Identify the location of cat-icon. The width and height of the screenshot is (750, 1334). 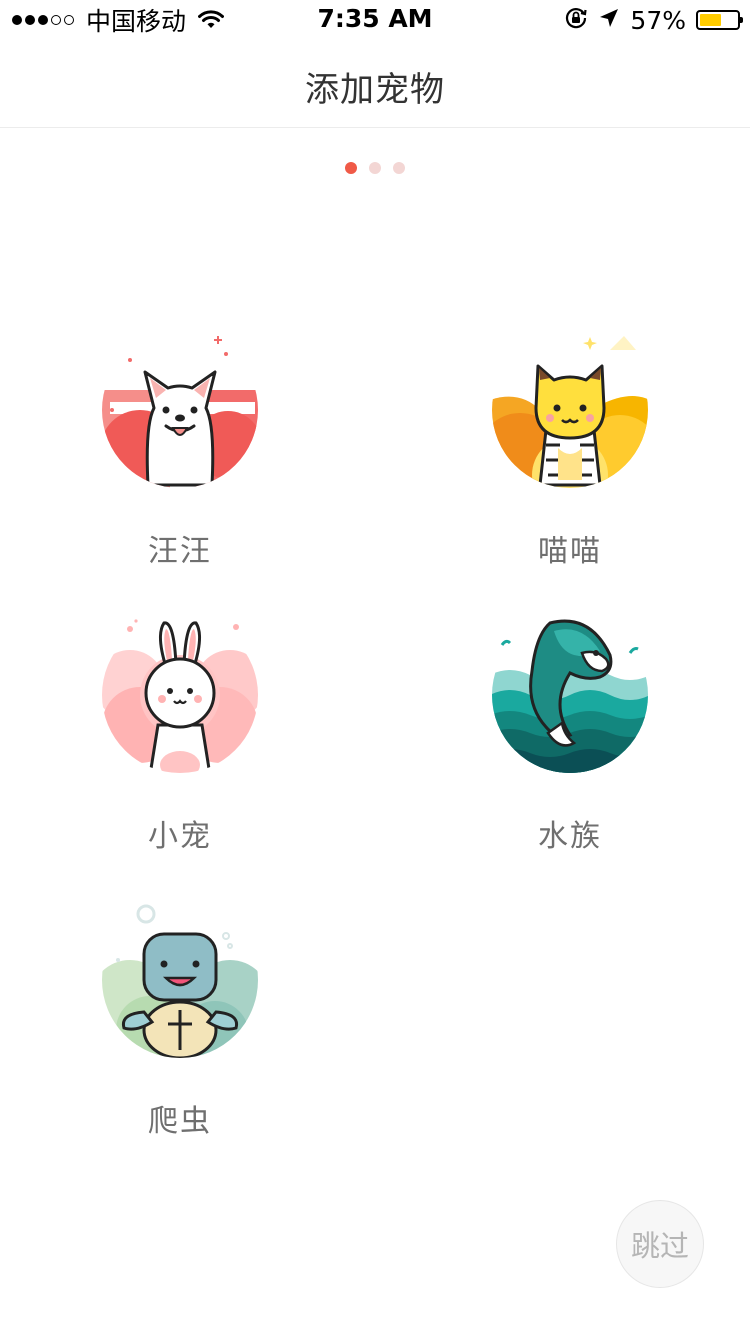
(570, 410).